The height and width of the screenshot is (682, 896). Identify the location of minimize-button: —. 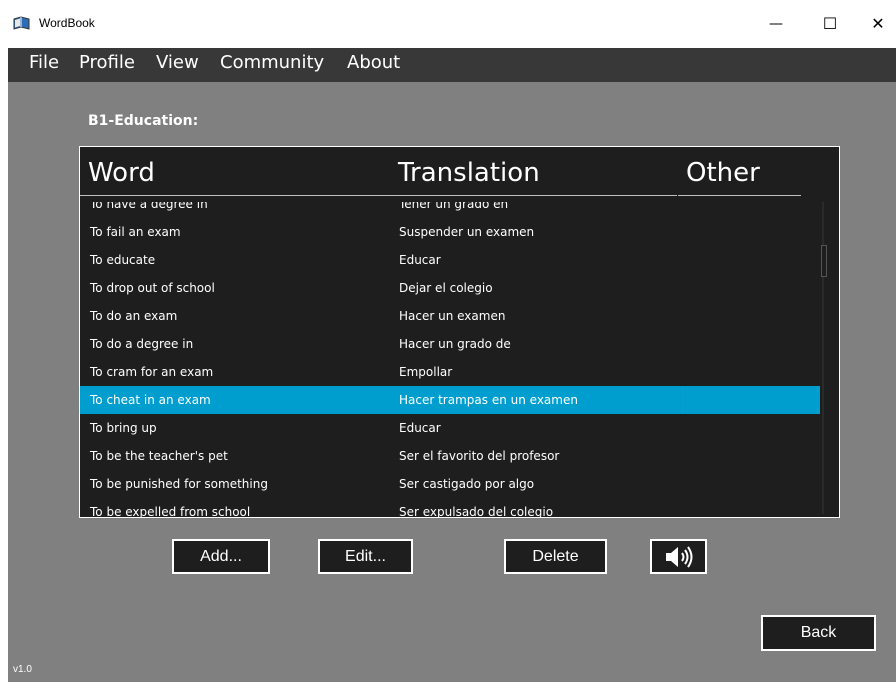
(776, 24).